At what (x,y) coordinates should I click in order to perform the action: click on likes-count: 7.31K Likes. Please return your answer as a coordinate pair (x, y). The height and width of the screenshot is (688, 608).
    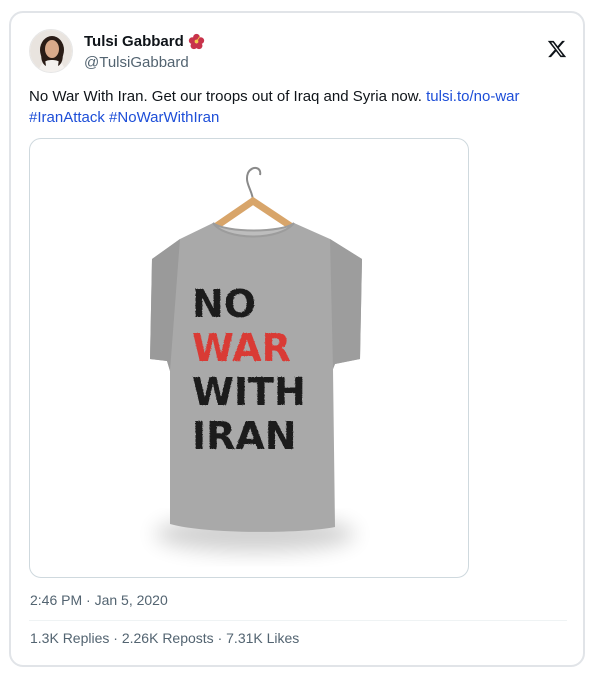
    Looking at the image, I should click on (262, 638).